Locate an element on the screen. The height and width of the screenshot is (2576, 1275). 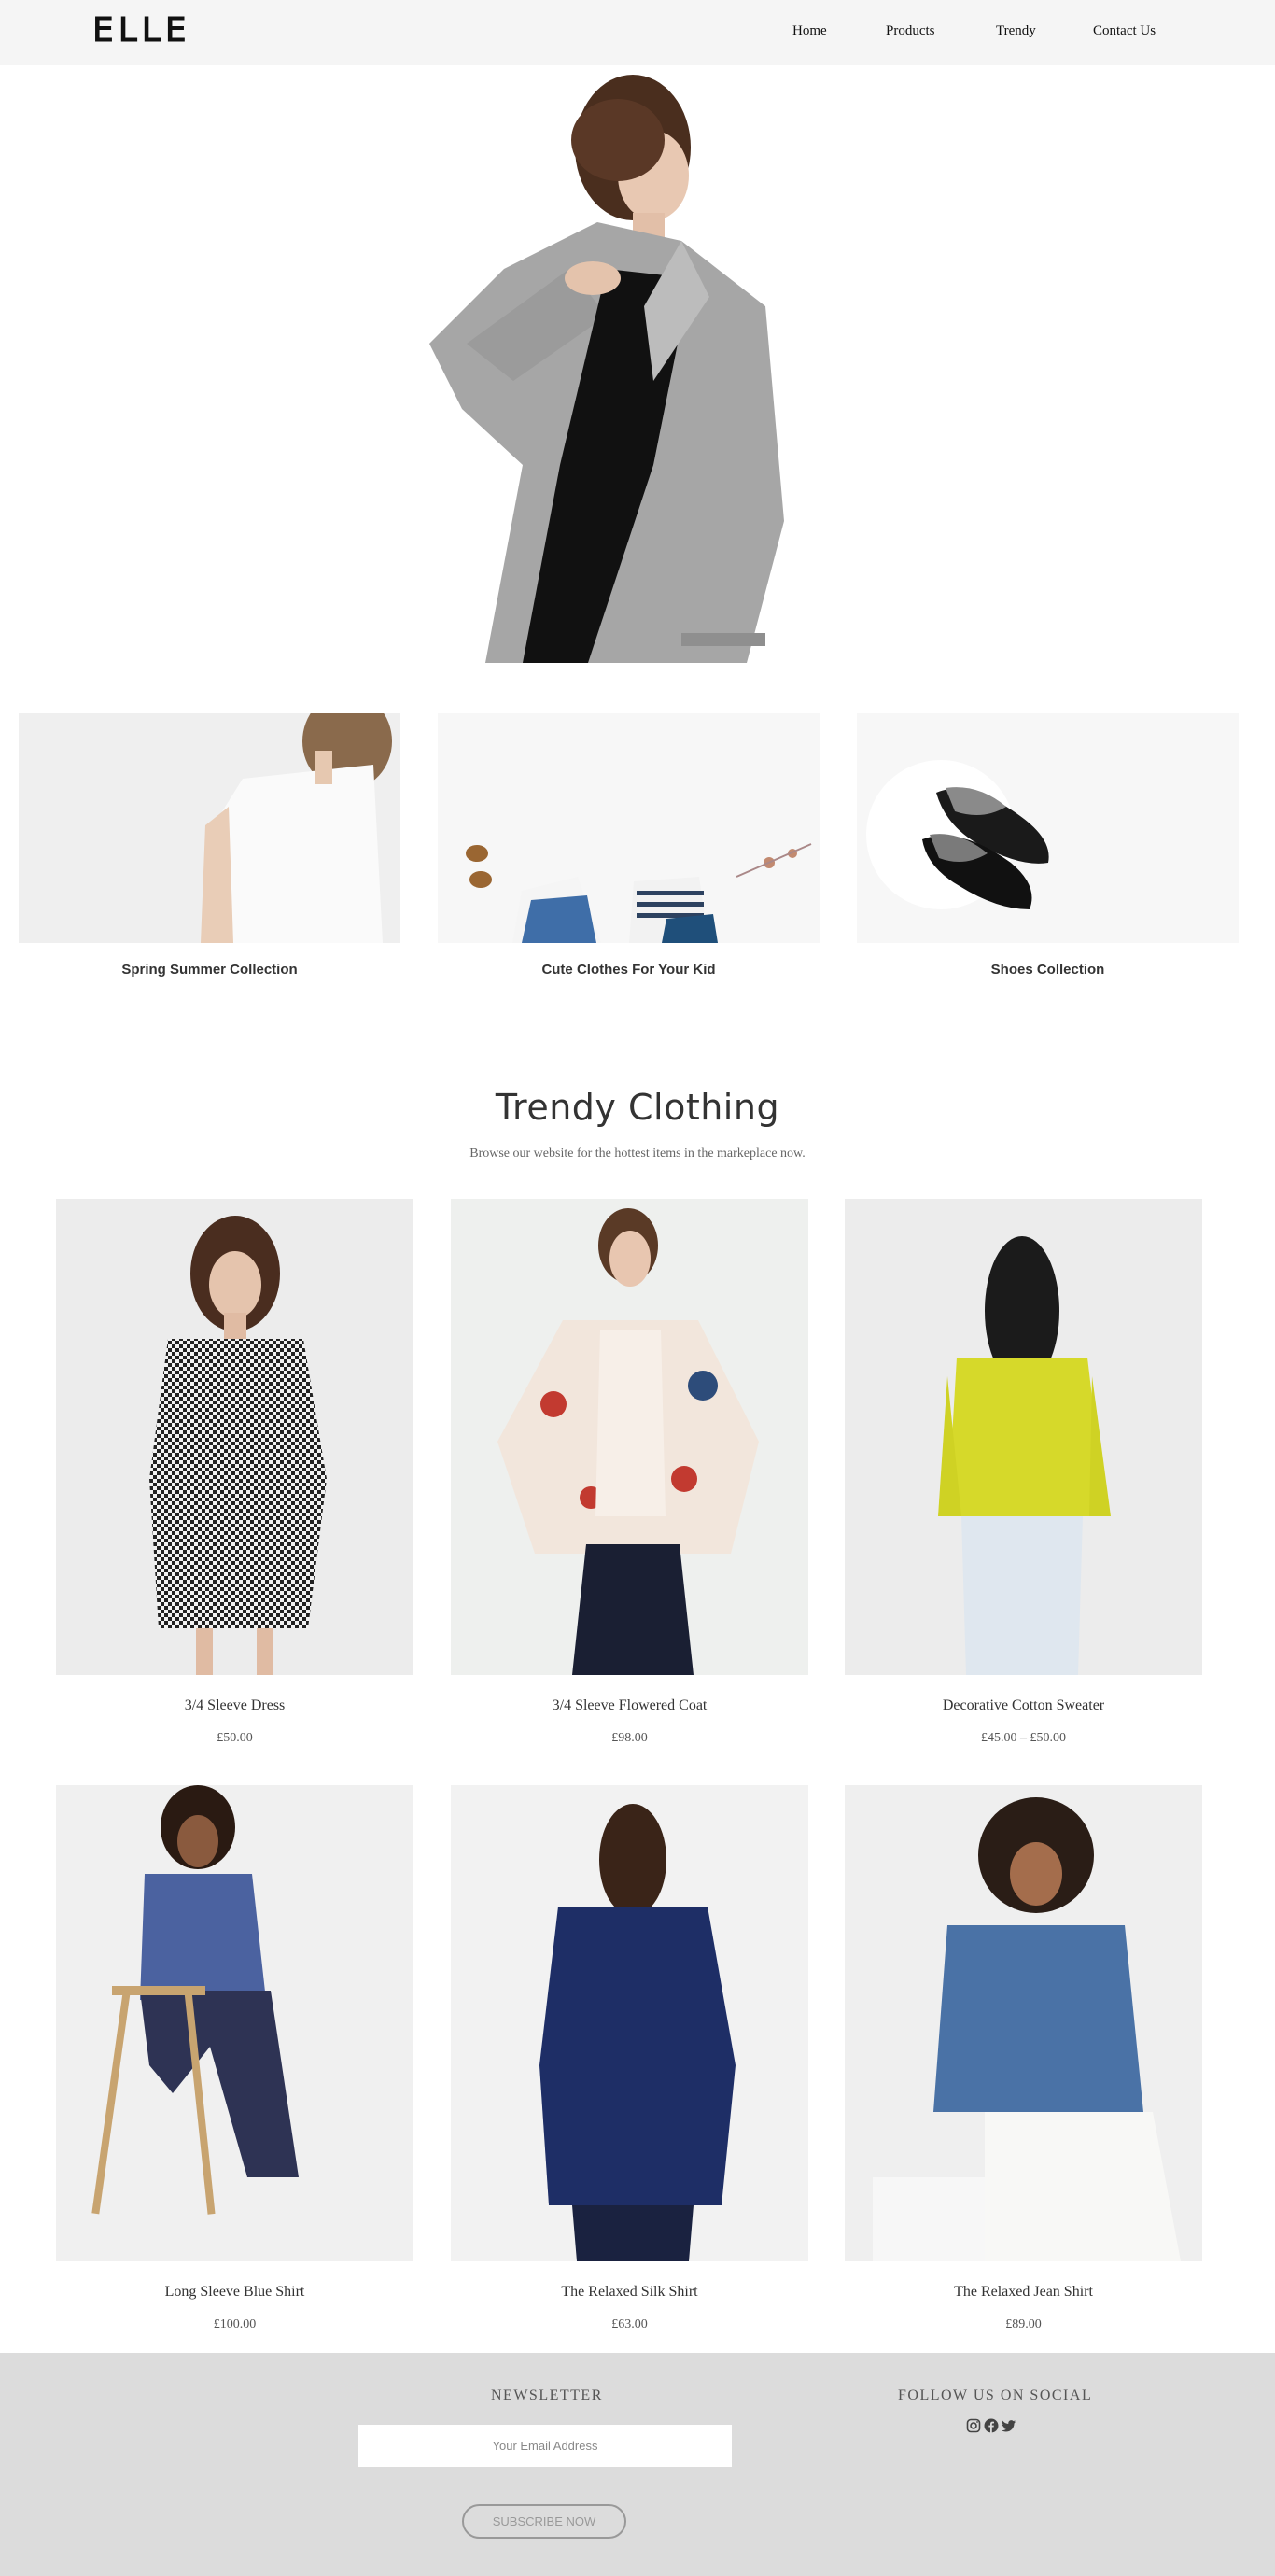
main-nav: Home Products Trendy Contact Us is located at coordinates (637, 33).